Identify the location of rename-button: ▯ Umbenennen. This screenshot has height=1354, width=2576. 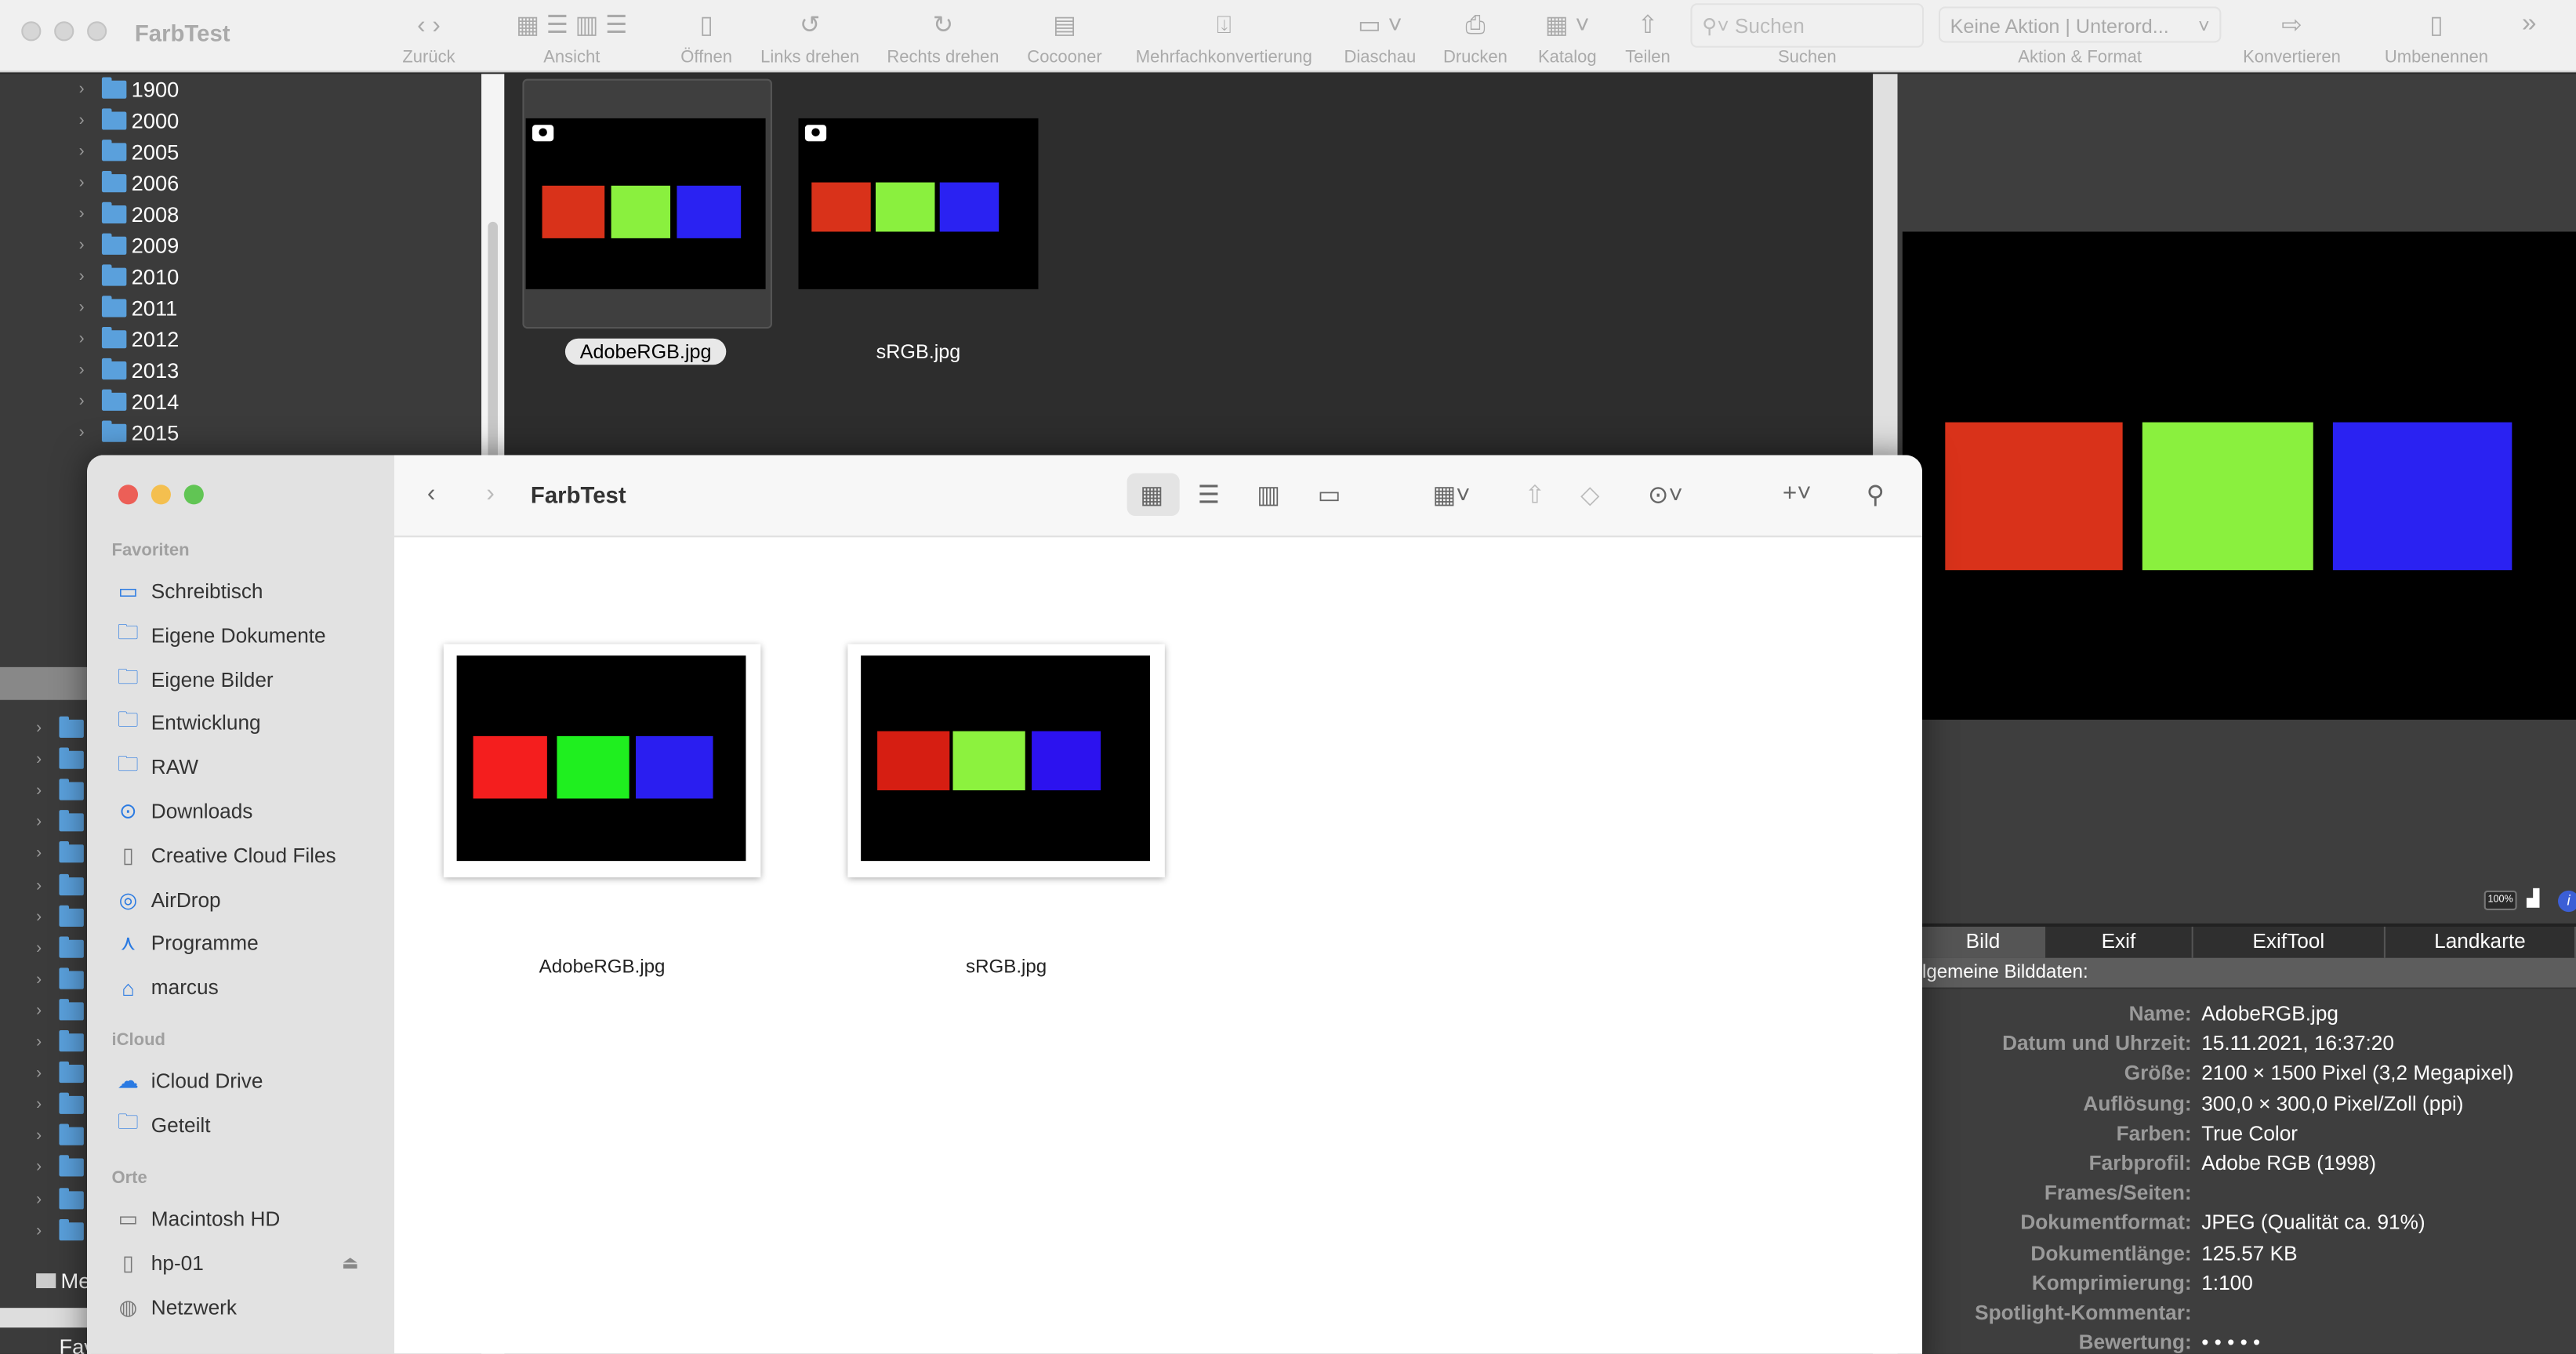
(2436, 38).